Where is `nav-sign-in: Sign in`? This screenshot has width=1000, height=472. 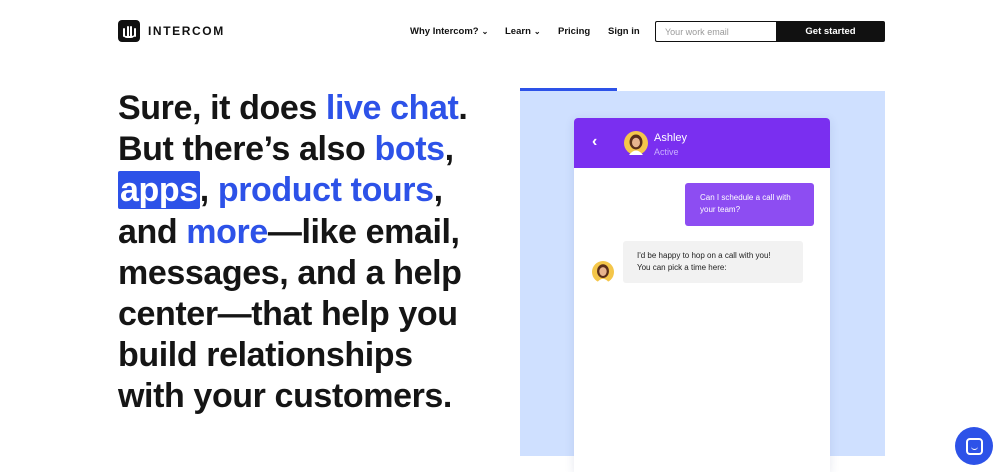 nav-sign-in: Sign in is located at coordinates (624, 31).